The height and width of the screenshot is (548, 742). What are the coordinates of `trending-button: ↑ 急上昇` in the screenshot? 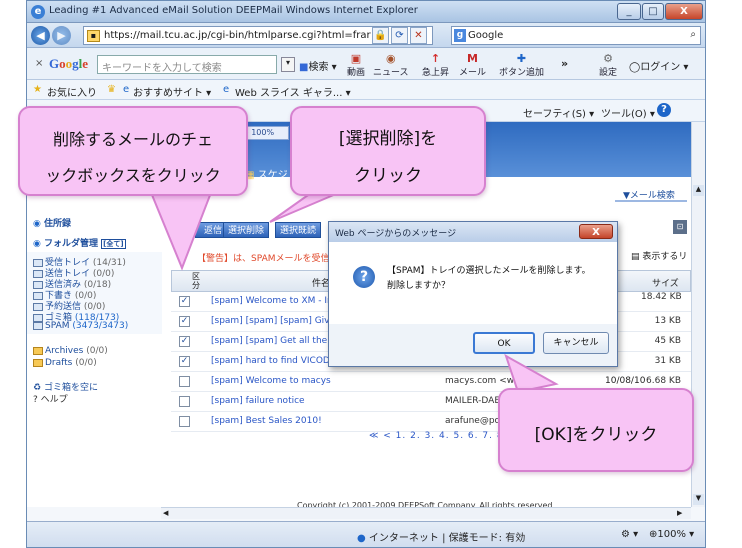 It's located at (435, 65).